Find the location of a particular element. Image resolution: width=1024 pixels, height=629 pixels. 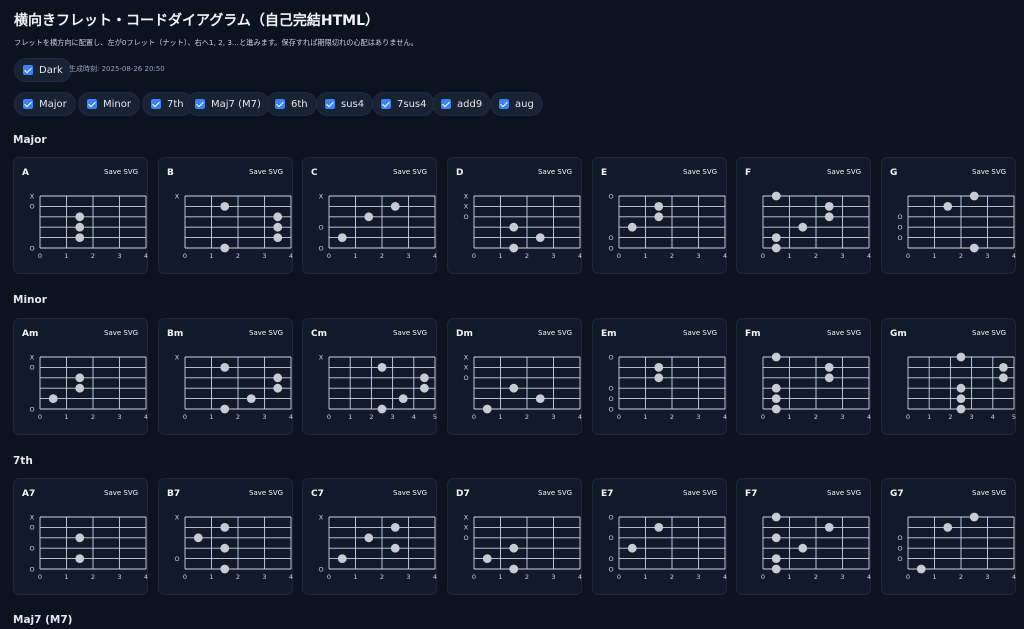

filter-major: Major is located at coordinates (45, 104).